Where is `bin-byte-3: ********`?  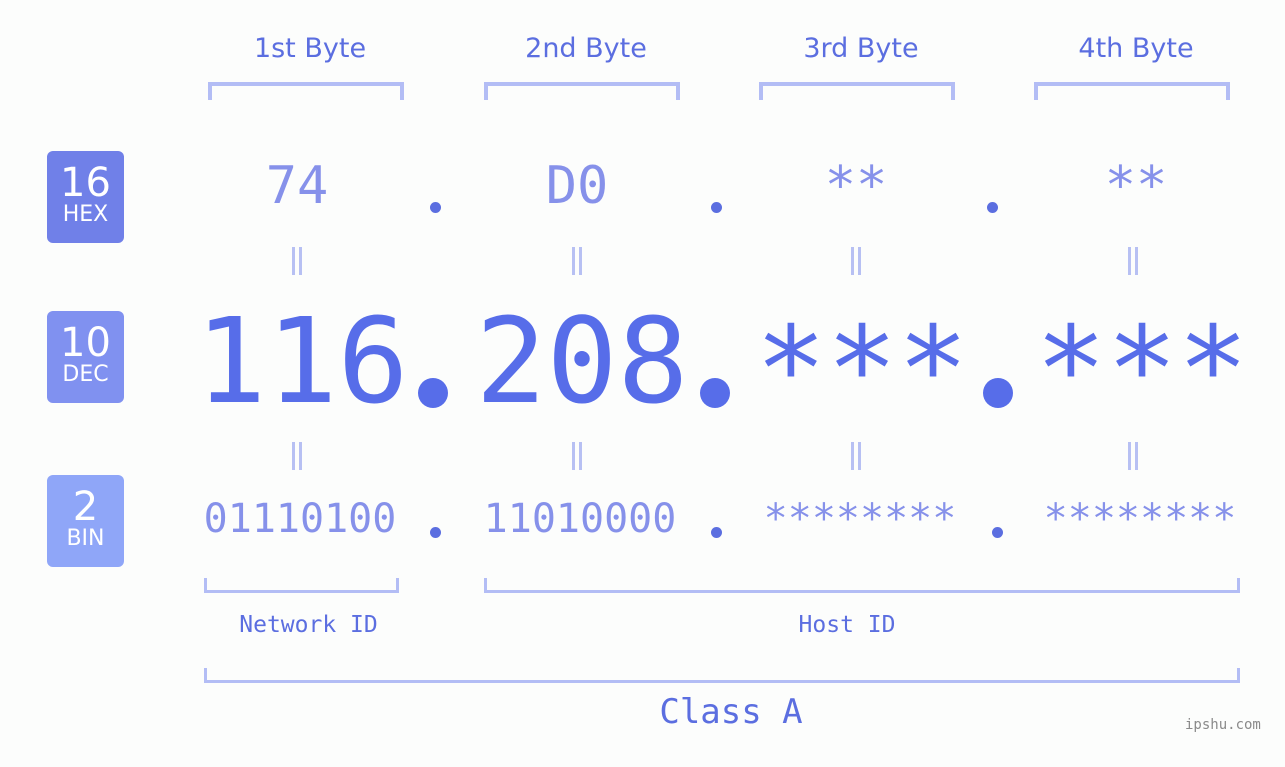 bin-byte-3: ******** is located at coordinates (860, 519).